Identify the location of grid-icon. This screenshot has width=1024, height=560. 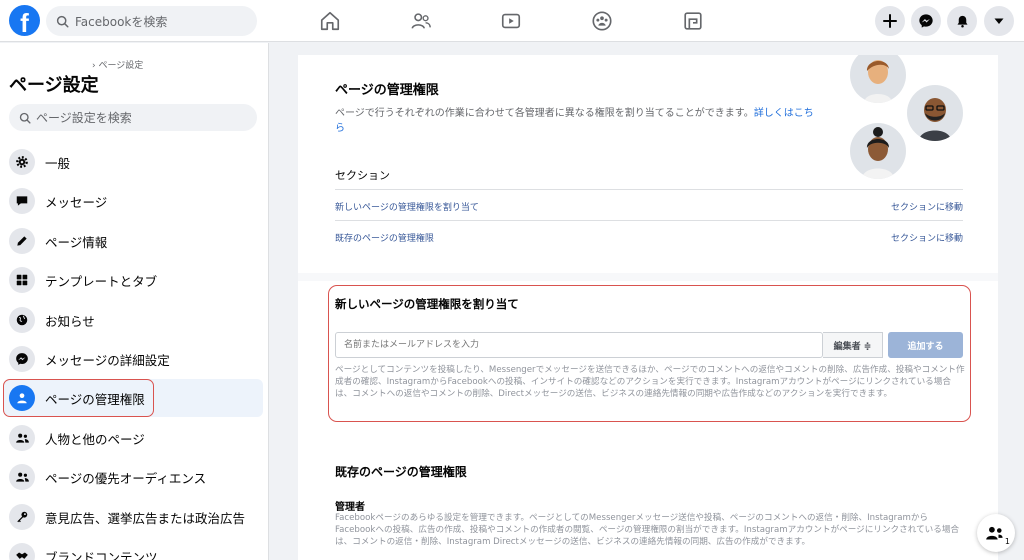
(22, 280).